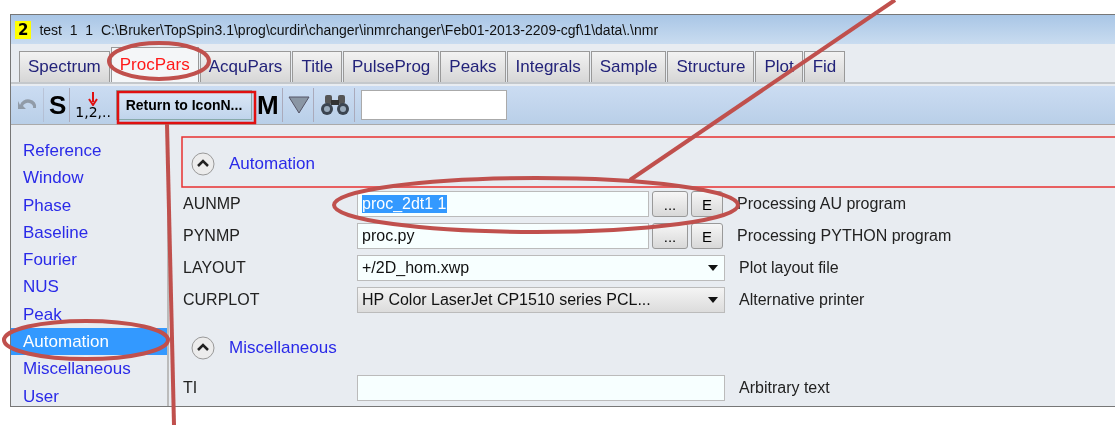 Image resolution: width=1115 pixels, height=425 pixels. Describe the element at coordinates (541, 388) in the screenshot. I see `input-field` at that location.